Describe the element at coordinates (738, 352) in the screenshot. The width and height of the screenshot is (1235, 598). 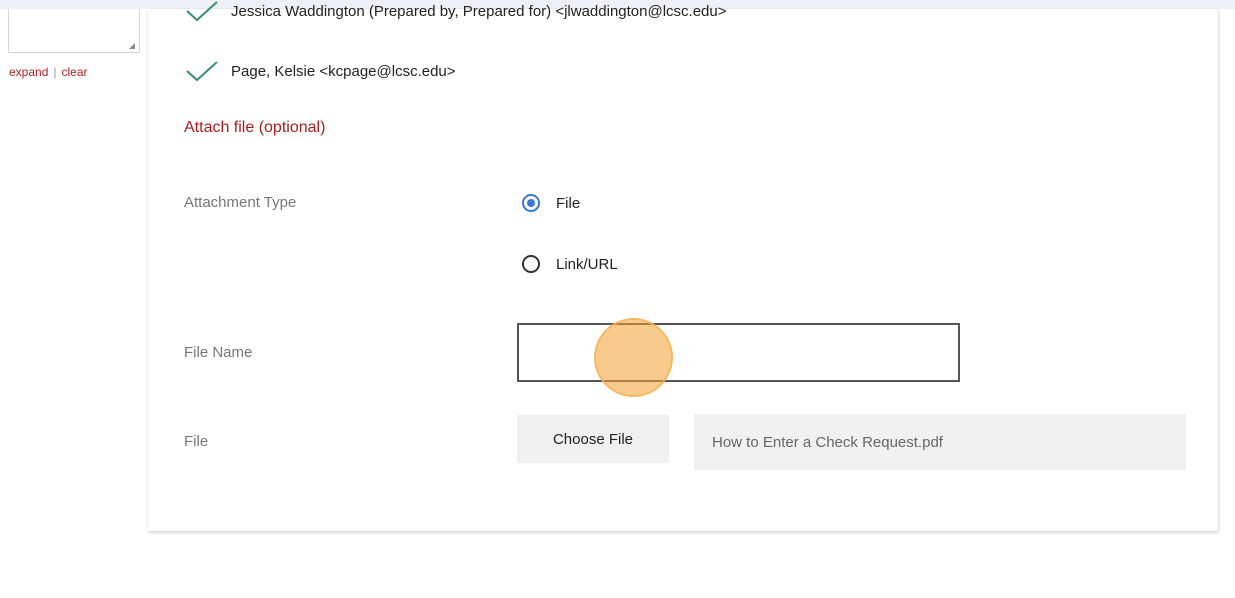
I see `file-name-input` at that location.